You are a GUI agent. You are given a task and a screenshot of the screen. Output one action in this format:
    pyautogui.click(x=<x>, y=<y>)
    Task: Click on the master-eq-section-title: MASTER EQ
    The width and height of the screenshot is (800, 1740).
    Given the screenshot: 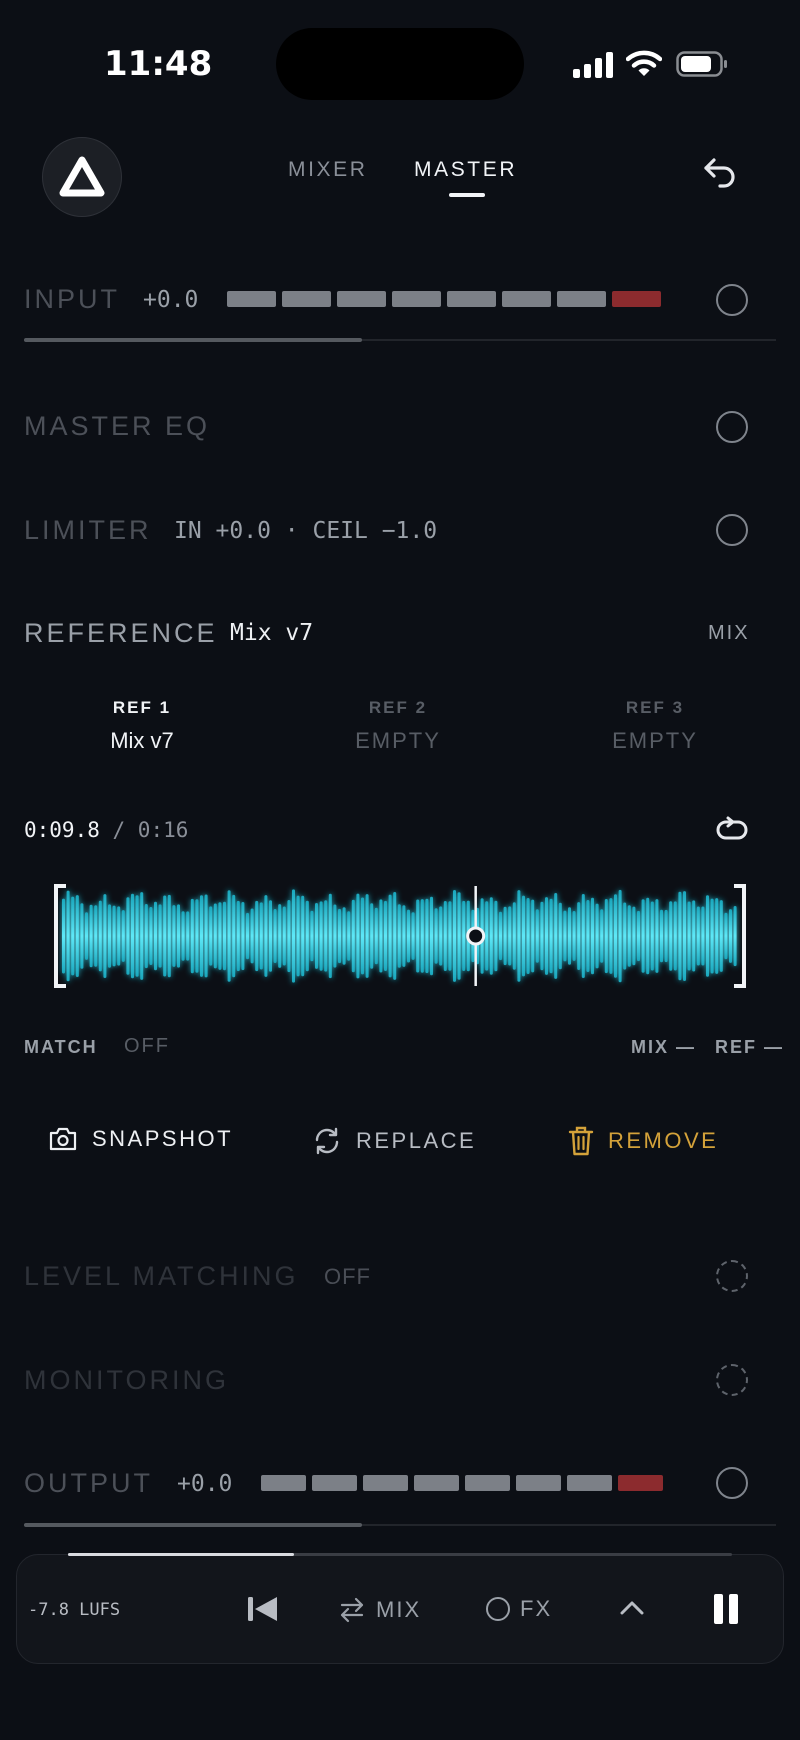 What is the action you would take?
    pyautogui.click(x=117, y=426)
    